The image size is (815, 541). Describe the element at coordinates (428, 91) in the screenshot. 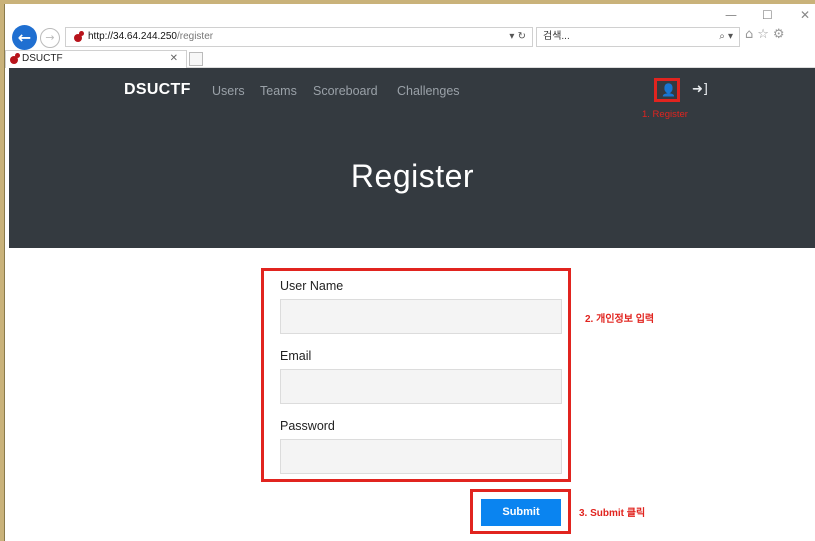

I see `nav-challenges: Challenges` at that location.